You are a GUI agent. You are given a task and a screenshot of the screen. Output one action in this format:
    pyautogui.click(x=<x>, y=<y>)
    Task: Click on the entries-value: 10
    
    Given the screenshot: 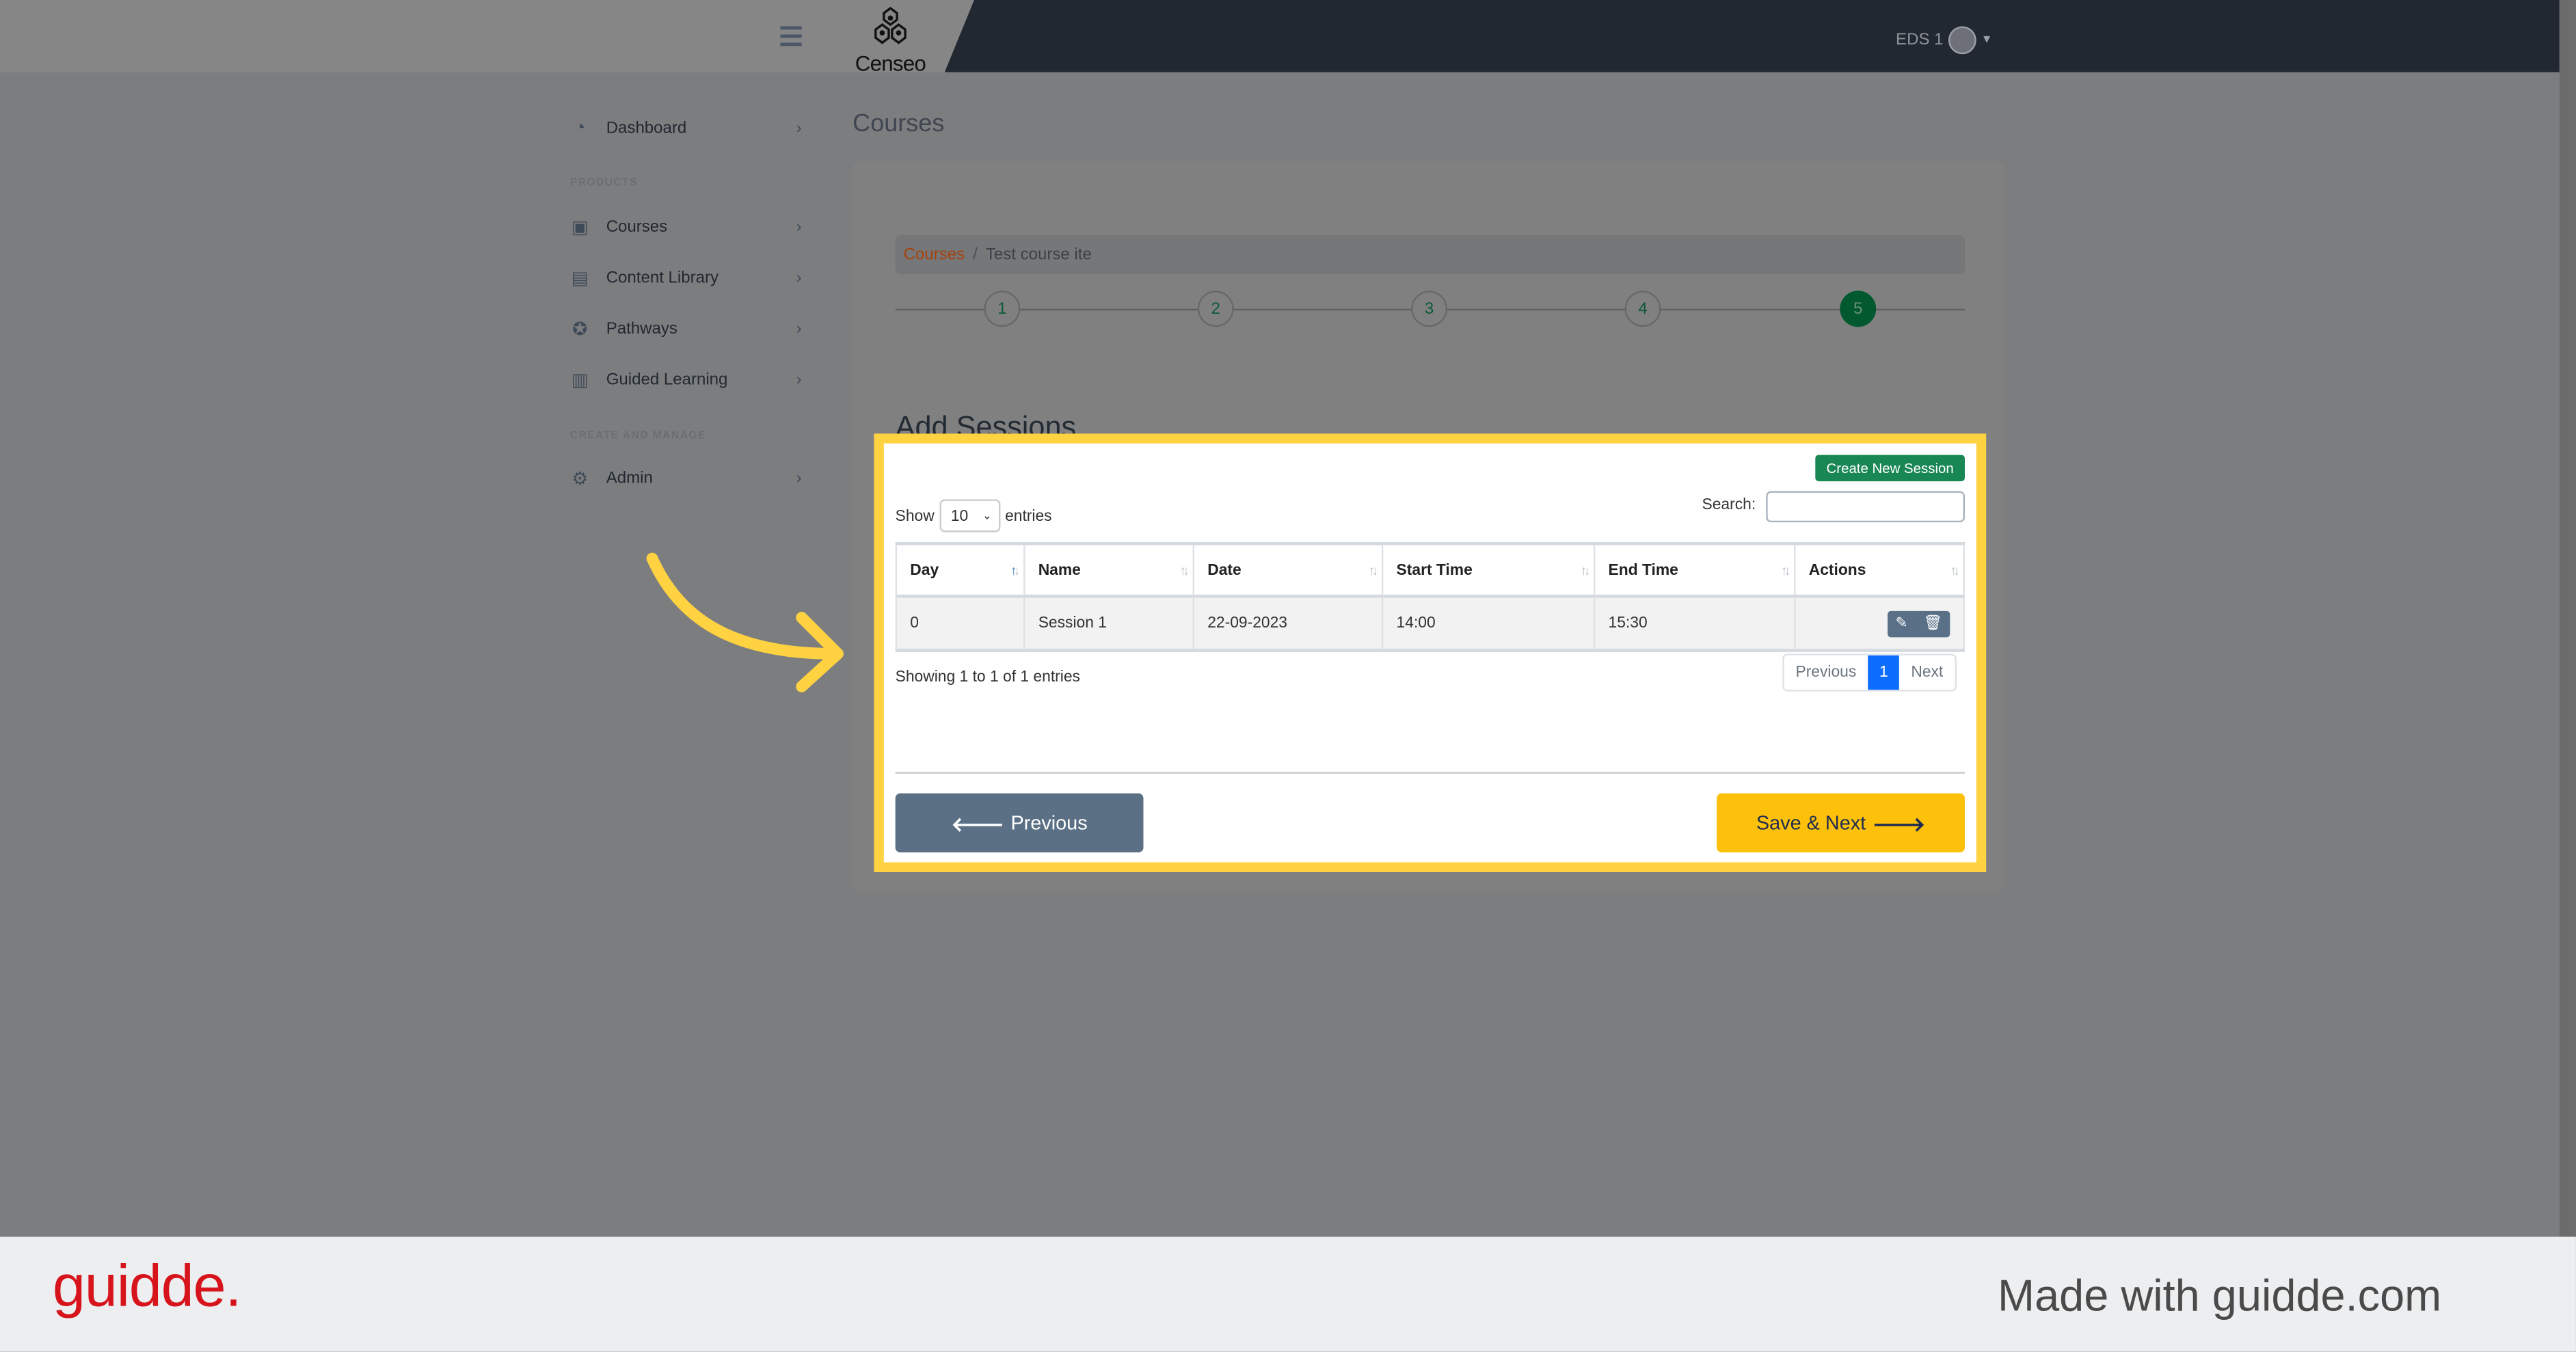 What is the action you would take?
    pyautogui.click(x=959, y=515)
    